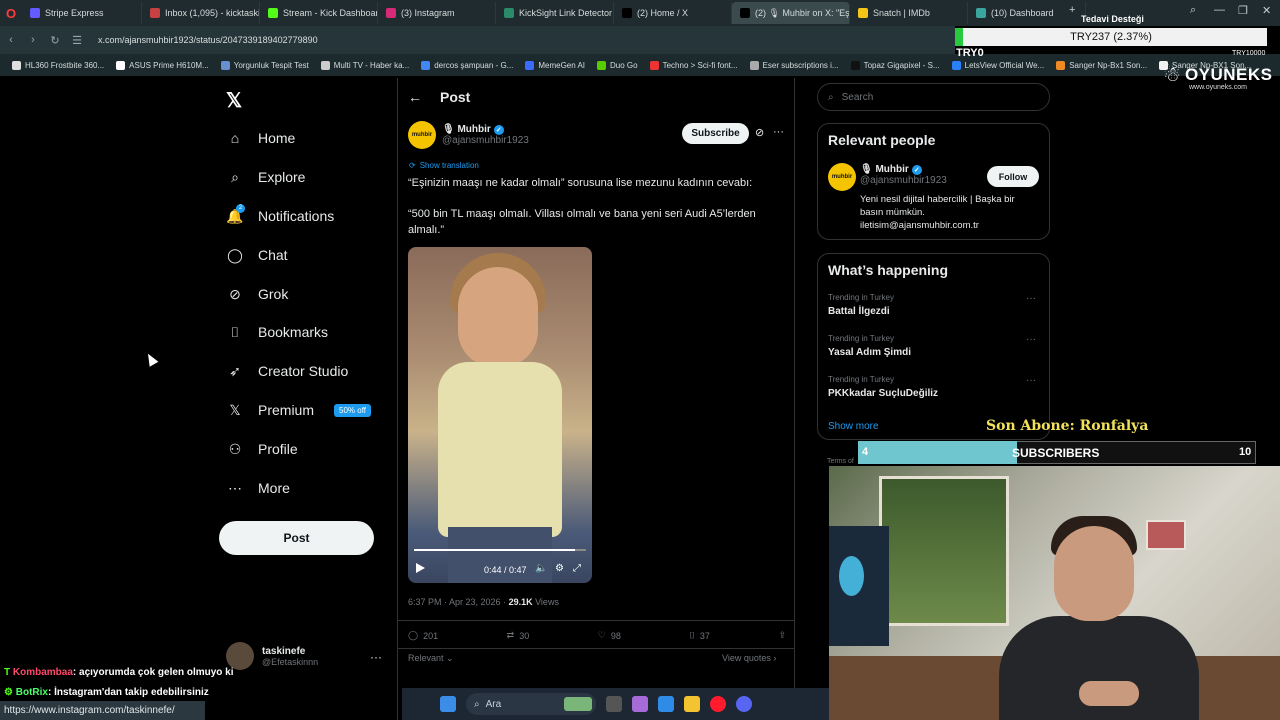  What do you see at coordinates (1243, 10) in the screenshot?
I see `maximize-button: ❐` at bounding box center [1243, 10].